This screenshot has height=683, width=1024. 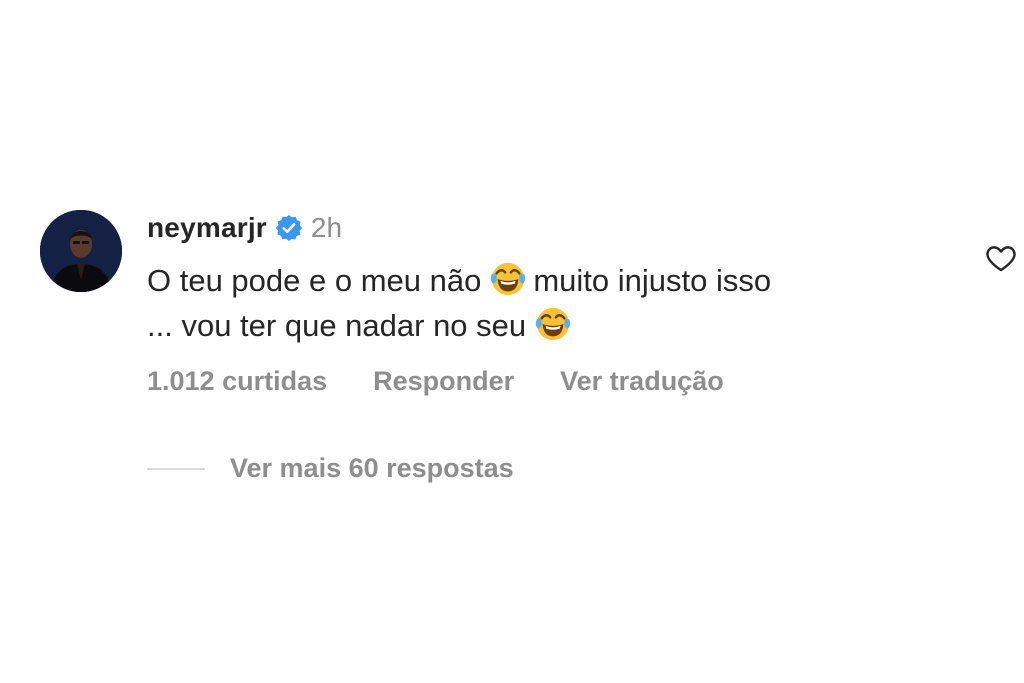 I want to click on verified-badge-icon, so click(x=288, y=228).